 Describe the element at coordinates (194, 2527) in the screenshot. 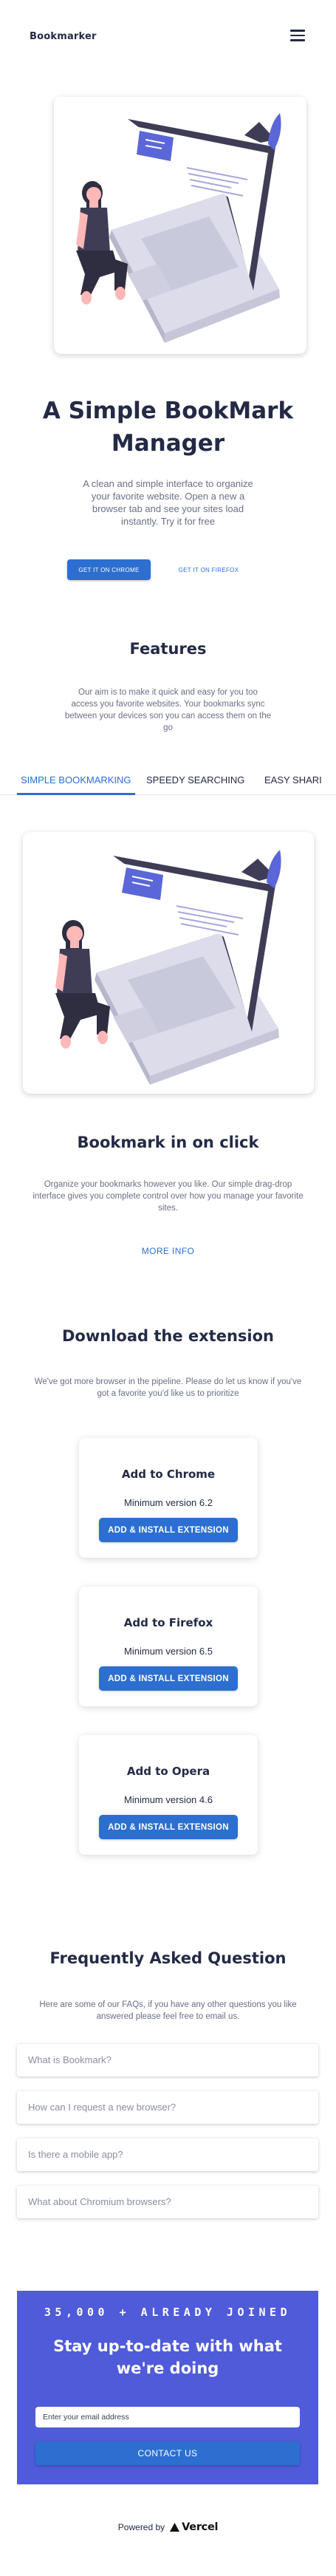

I see `vercel-link: Vercel` at that location.